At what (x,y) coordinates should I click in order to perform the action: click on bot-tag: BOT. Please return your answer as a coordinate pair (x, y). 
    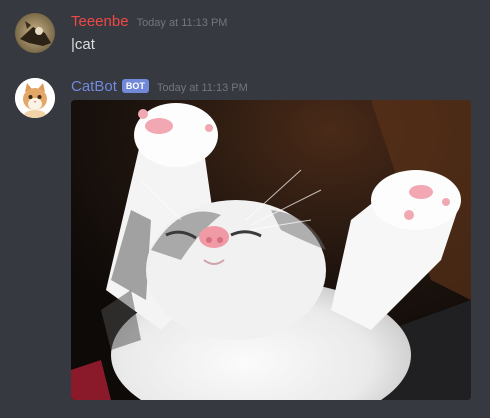
    Looking at the image, I should click on (135, 86).